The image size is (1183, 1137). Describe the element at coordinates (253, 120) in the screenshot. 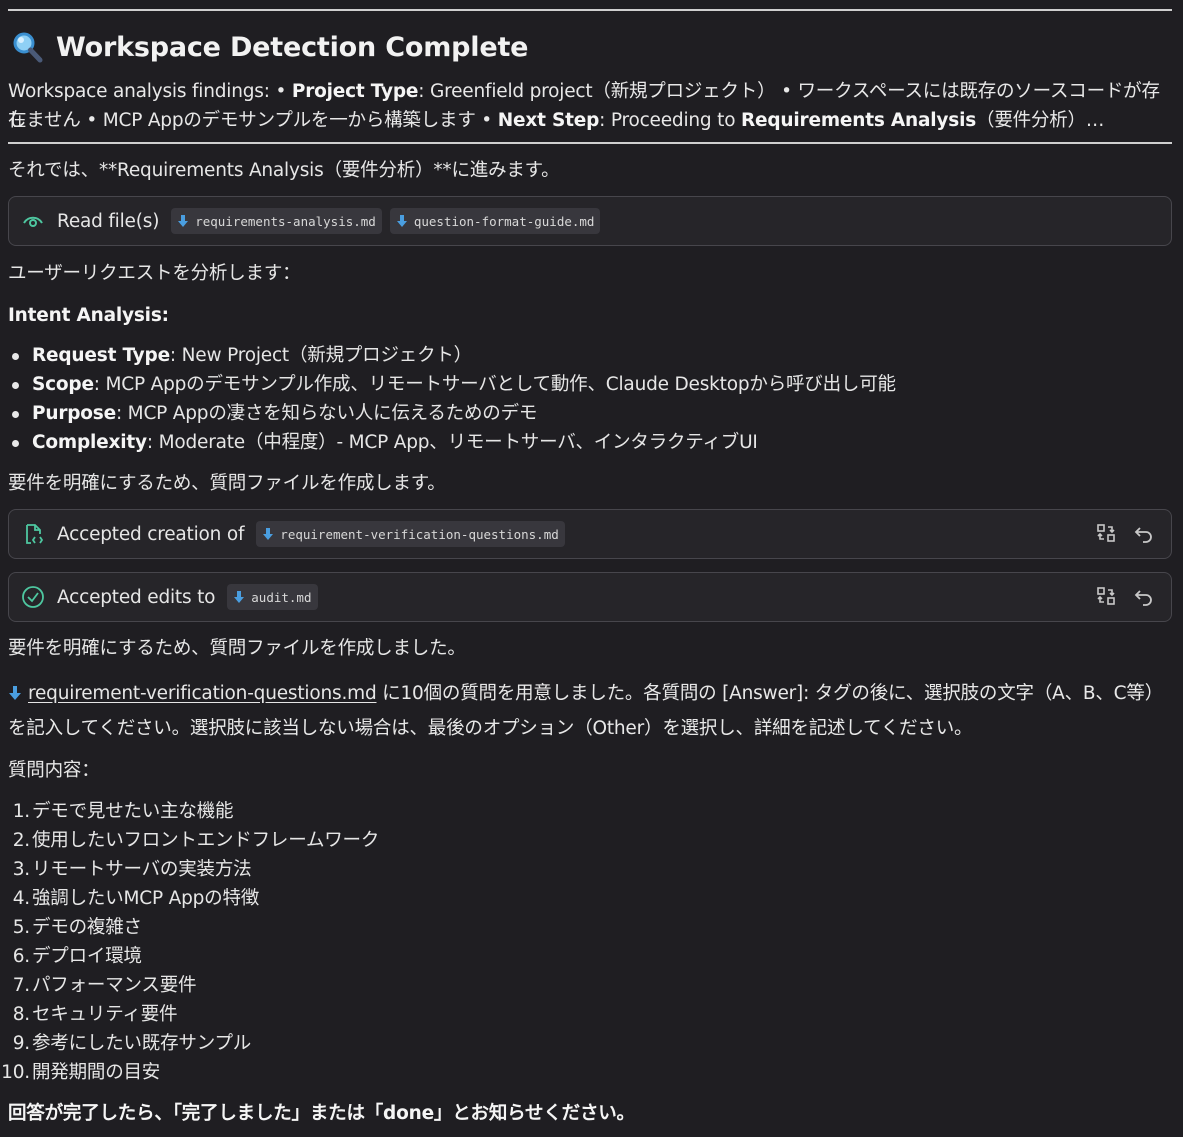

I see `findings-line2: しません • MCP Appのデモサンプルを一から構築します •` at that location.